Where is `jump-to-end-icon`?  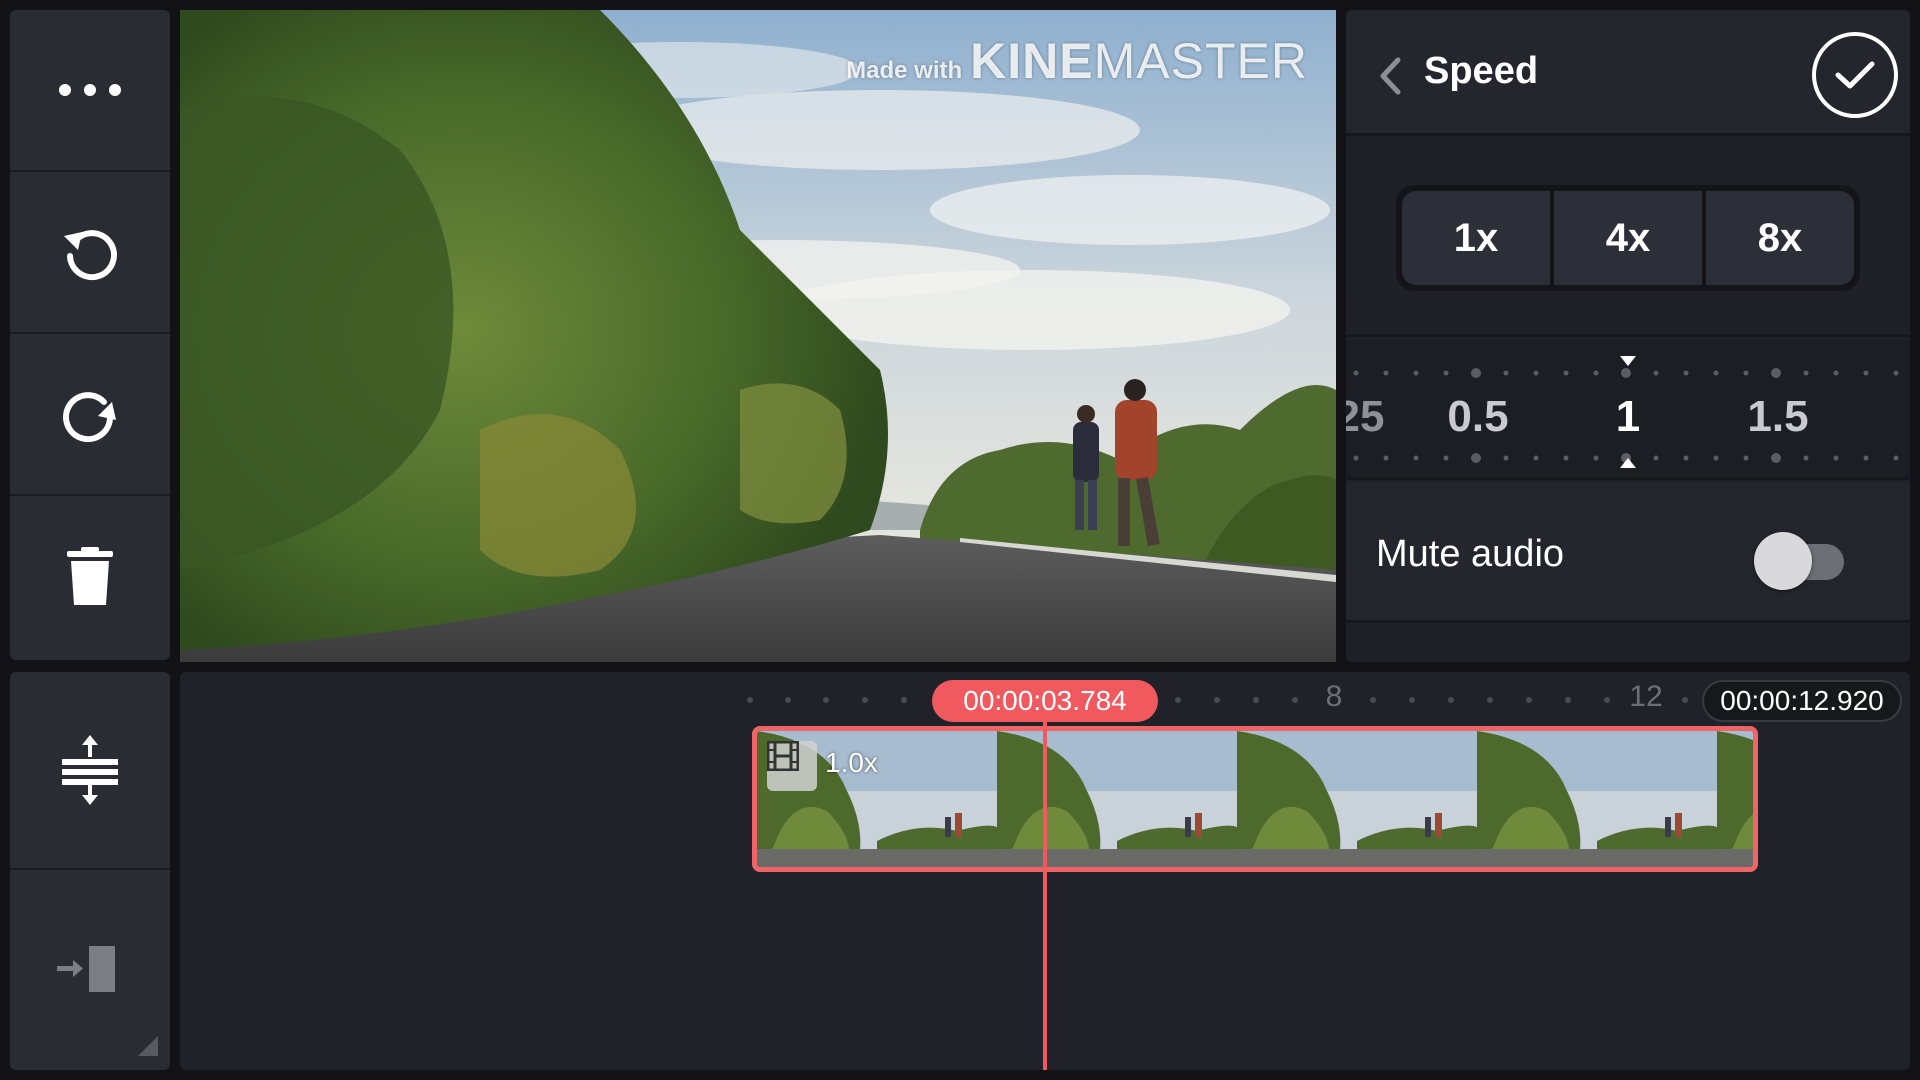
jump-to-end-icon is located at coordinates (86, 969).